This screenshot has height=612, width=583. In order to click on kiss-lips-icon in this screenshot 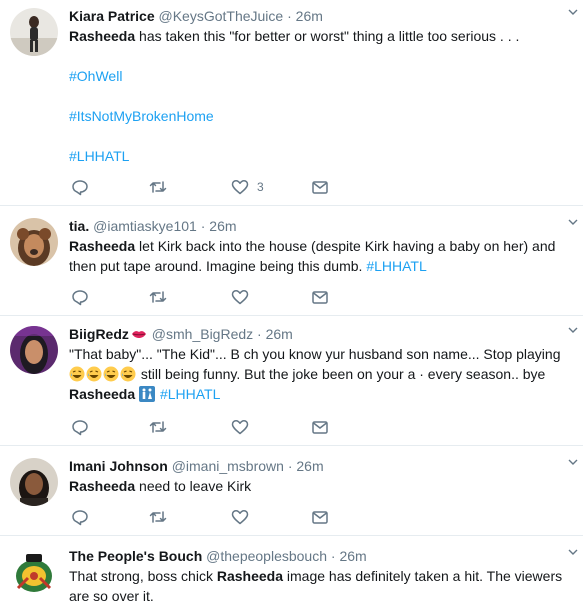, I will do `click(139, 334)`.